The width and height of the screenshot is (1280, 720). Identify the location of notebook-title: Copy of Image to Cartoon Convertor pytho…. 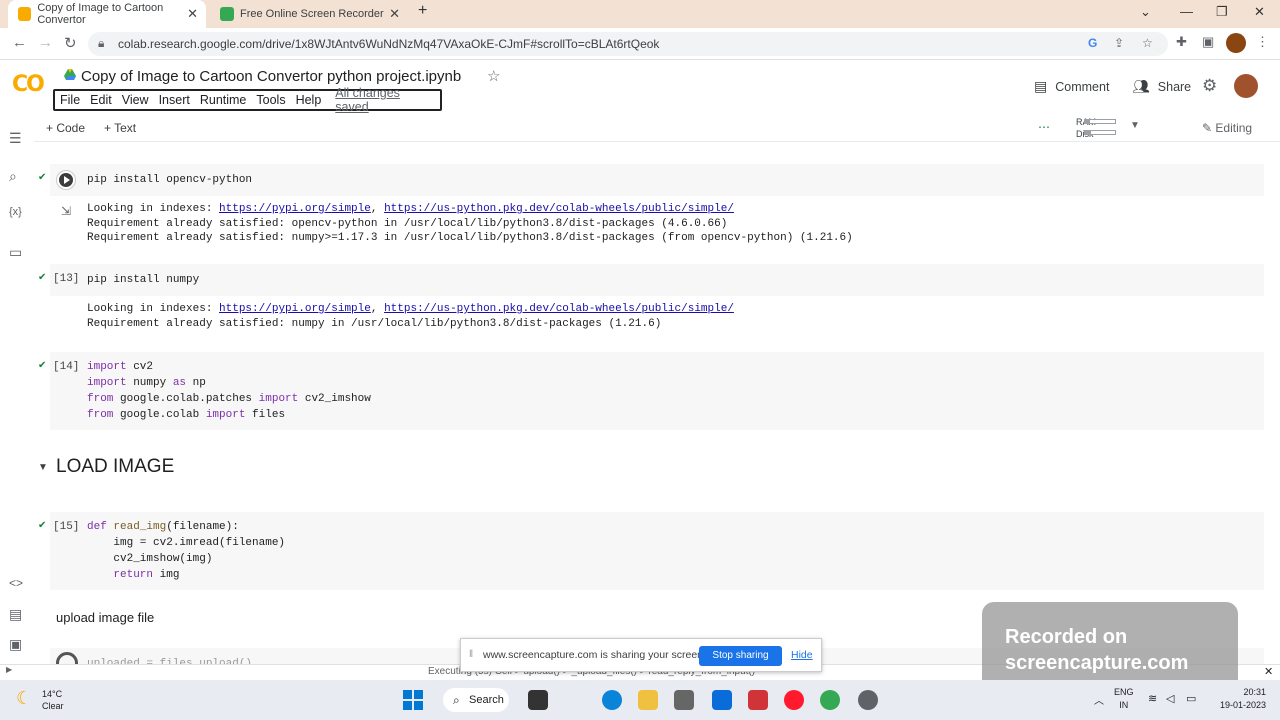
(271, 76).